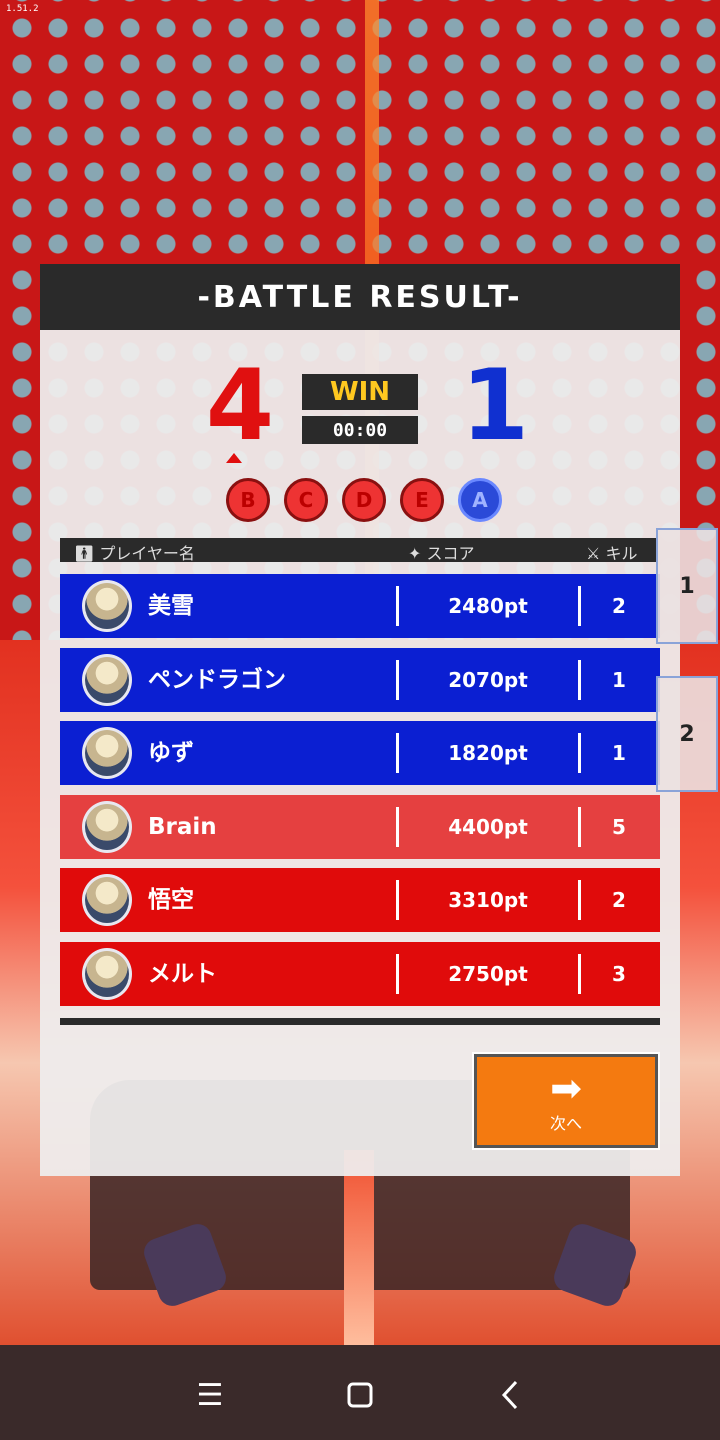 The height and width of the screenshot is (1440, 720). What do you see at coordinates (240, 406) in the screenshot?
I see `red-team-score: 4` at bounding box center [240, 406].